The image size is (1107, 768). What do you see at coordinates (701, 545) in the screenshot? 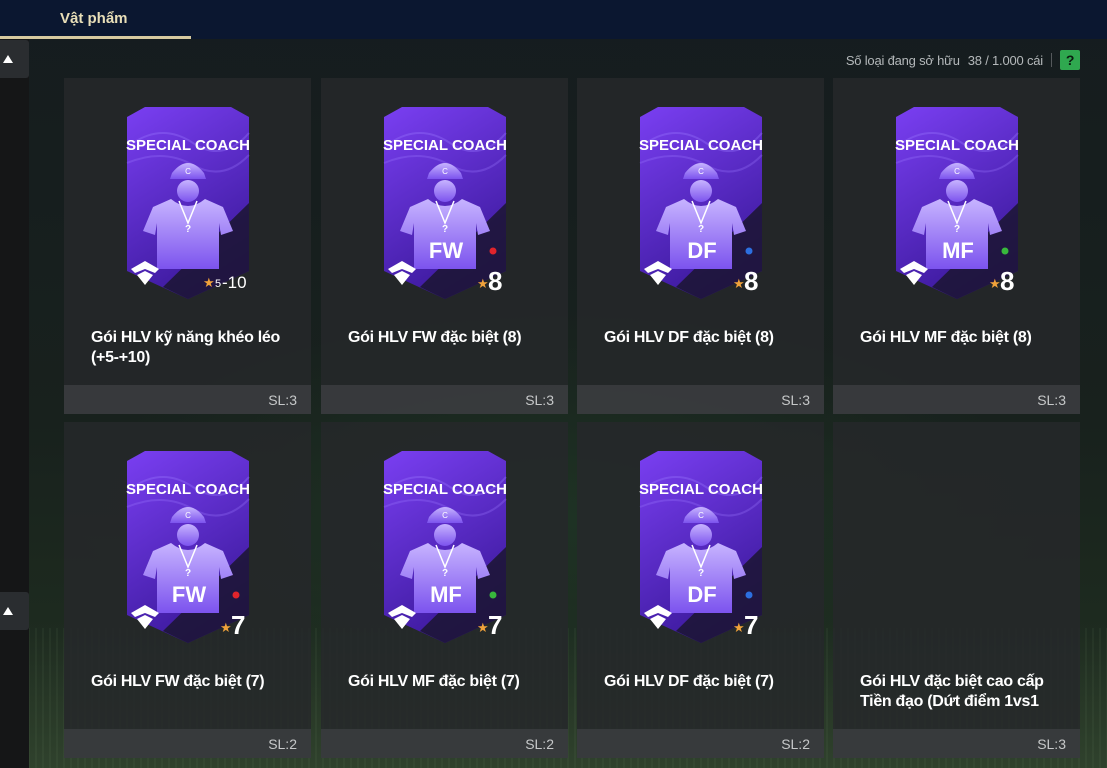
I see `coach-pack-image: SPECIAL COACH C ? DF ★ 7` at bounding box center [701, 545].